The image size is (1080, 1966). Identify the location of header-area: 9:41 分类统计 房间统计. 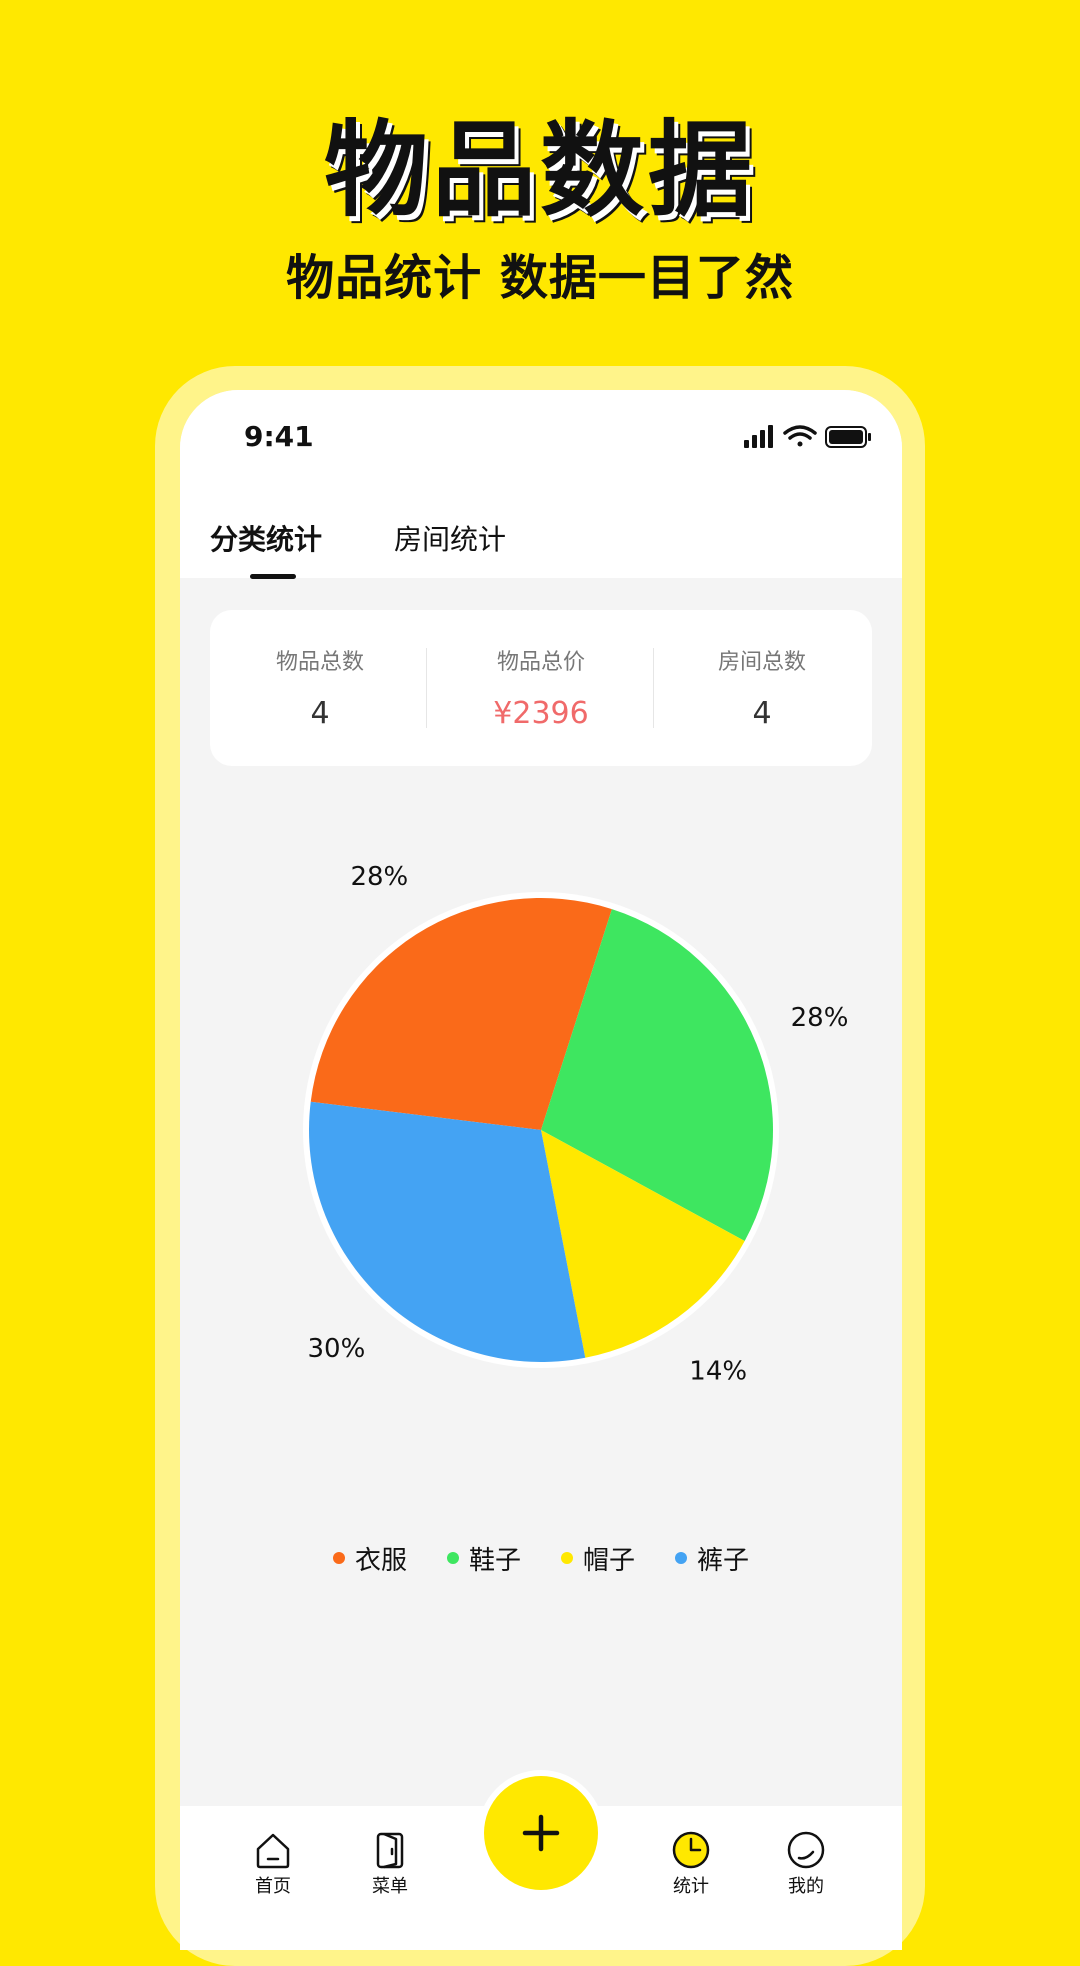
(541, 484).